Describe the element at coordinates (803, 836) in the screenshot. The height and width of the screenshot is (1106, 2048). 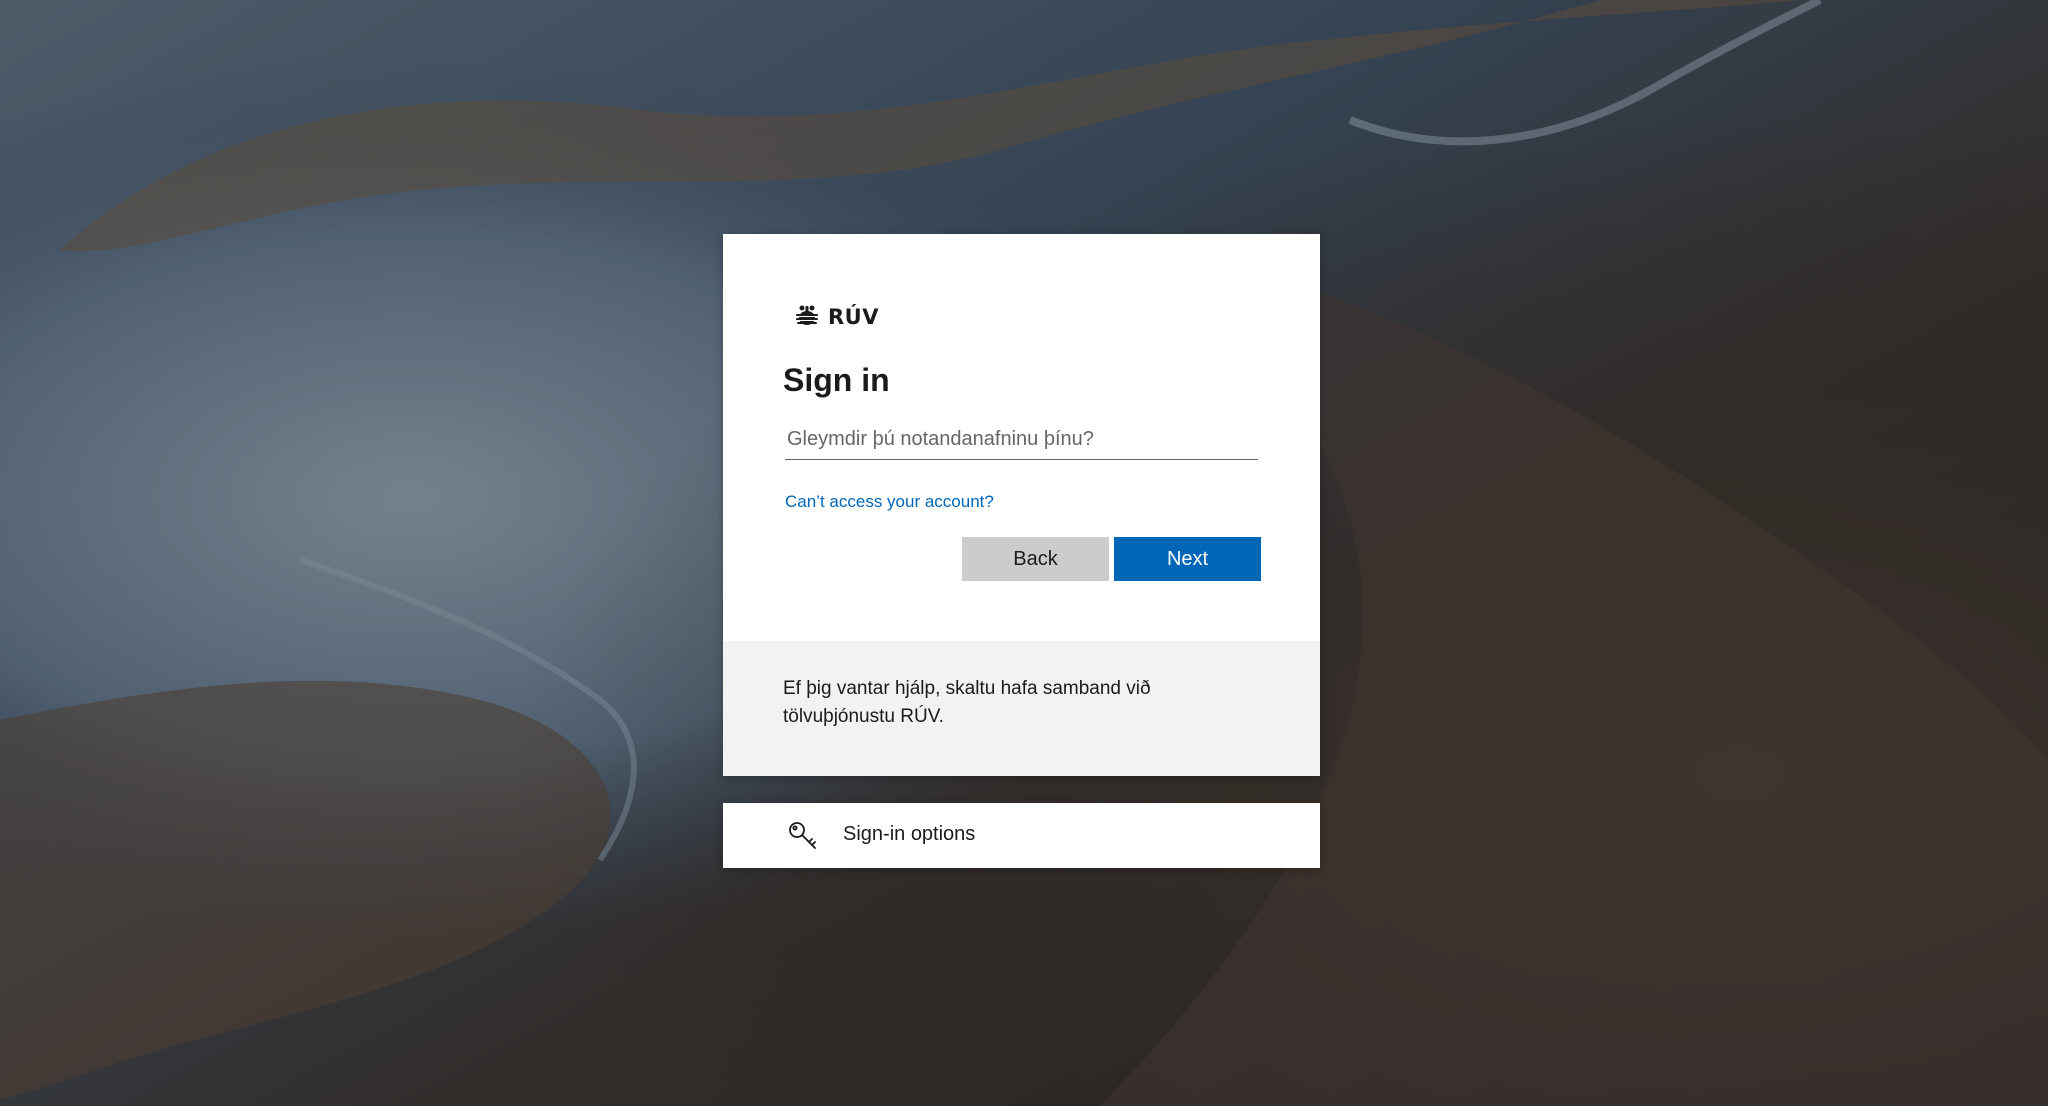
I see `key-icon` at that location.